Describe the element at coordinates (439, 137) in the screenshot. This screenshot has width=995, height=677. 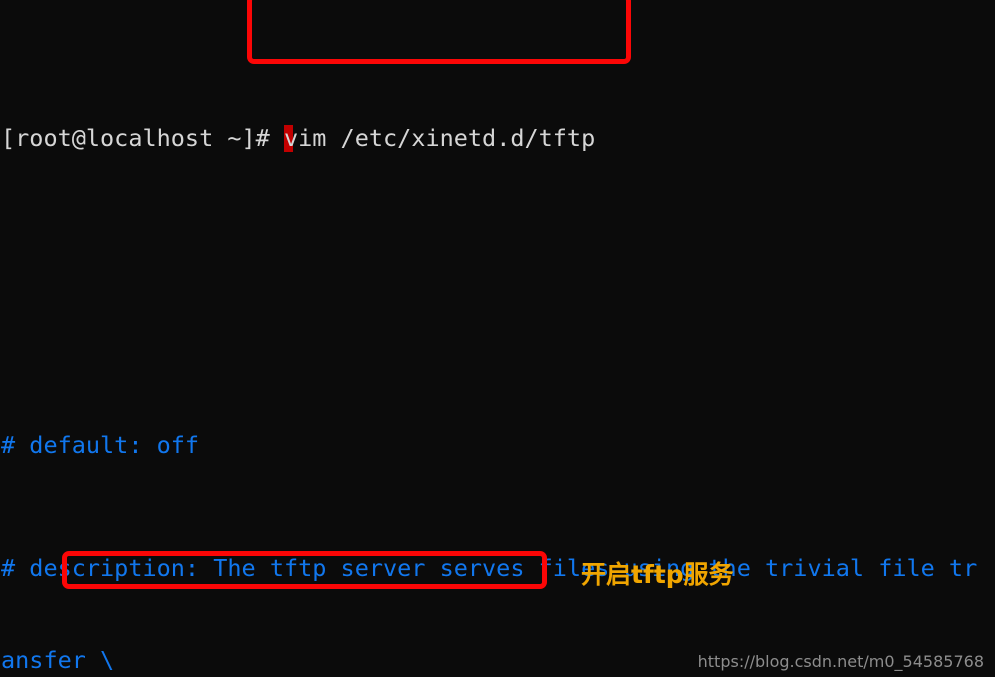
I see `vim-command: vim /etc/xinetd.d/tftp` at that location.